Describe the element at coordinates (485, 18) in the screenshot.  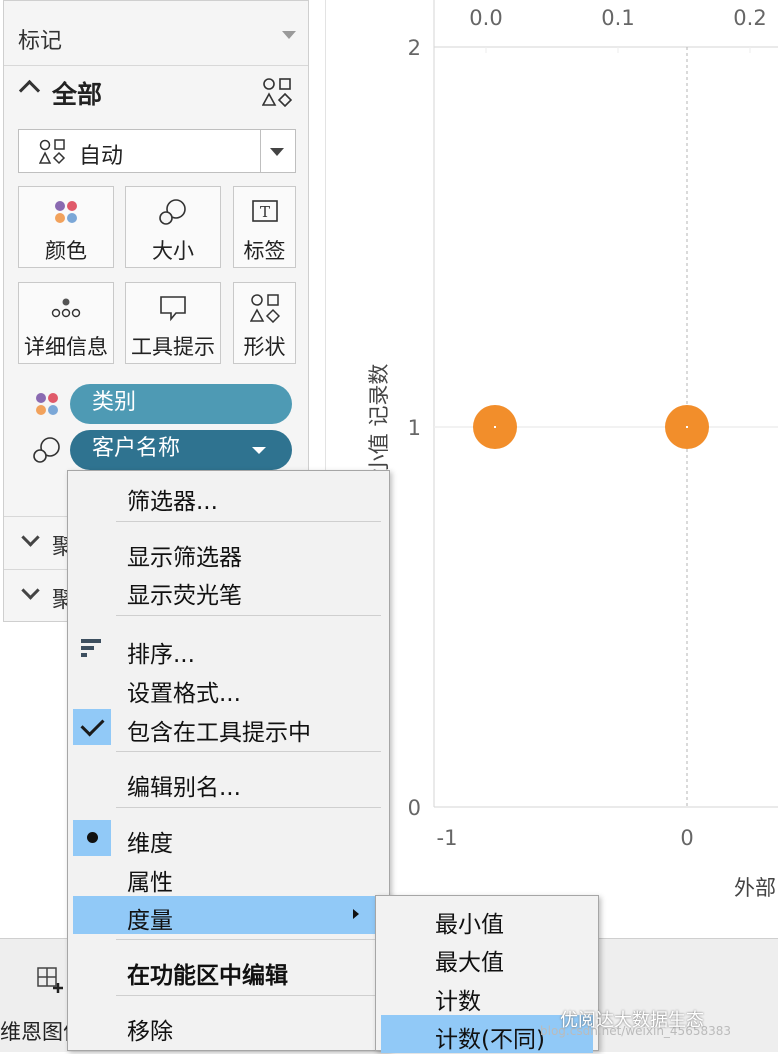
I see `top-axis-tick-label: 0.0` at that location.